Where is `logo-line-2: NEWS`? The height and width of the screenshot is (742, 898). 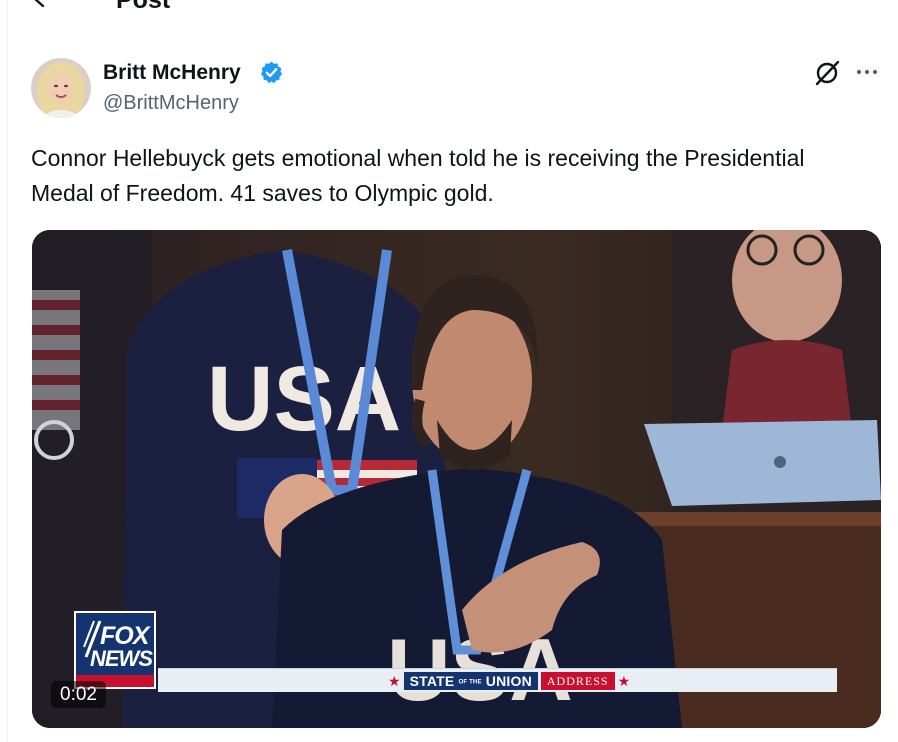 logo-line-2: NEWS is located at coordinates (121, 658).